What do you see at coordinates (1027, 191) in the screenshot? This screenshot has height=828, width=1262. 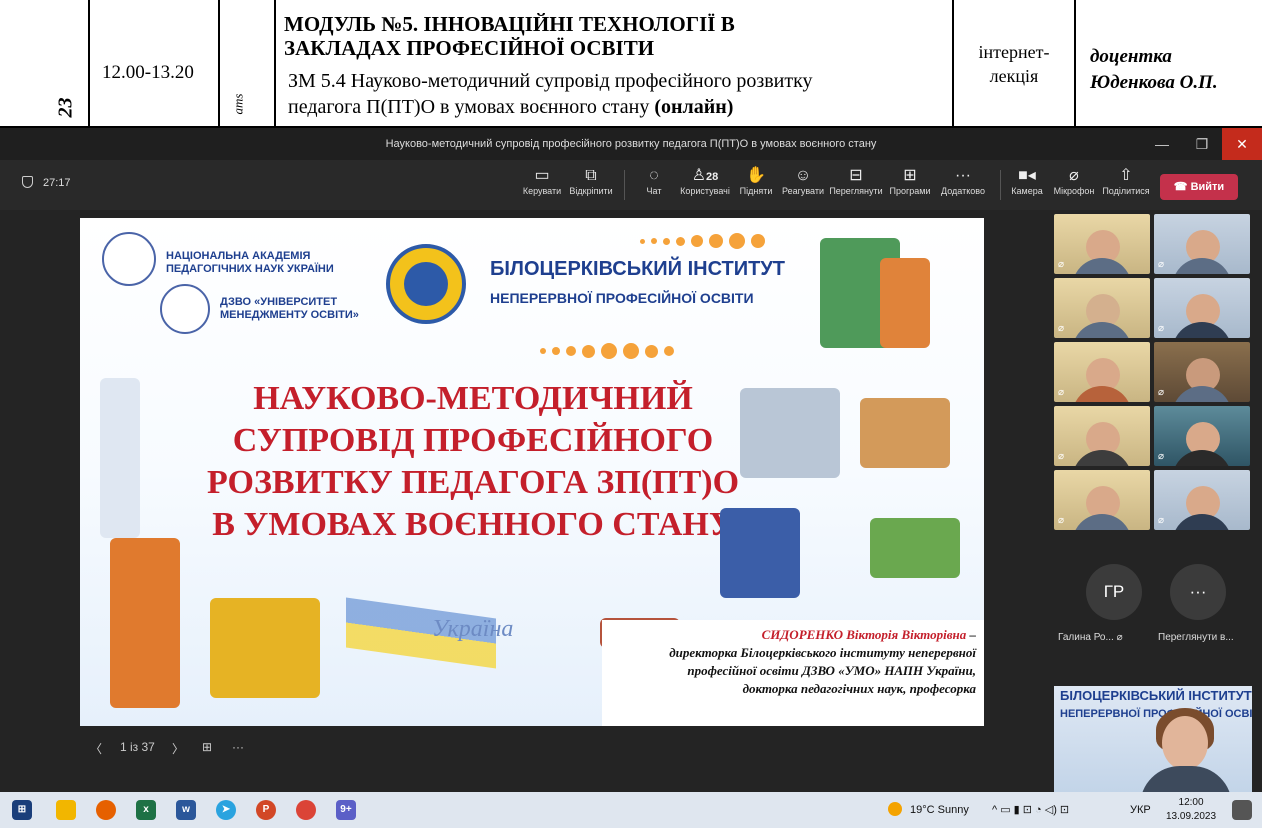 I see `camera-label: Камера` at bounding box center [1027, 191].